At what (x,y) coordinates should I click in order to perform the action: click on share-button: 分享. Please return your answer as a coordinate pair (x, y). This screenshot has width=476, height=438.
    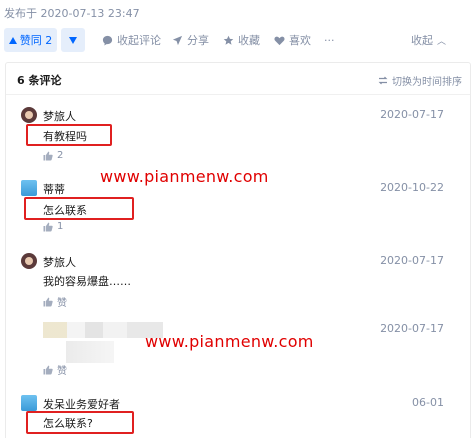
    Looking at the image, I should click on (190, 40).